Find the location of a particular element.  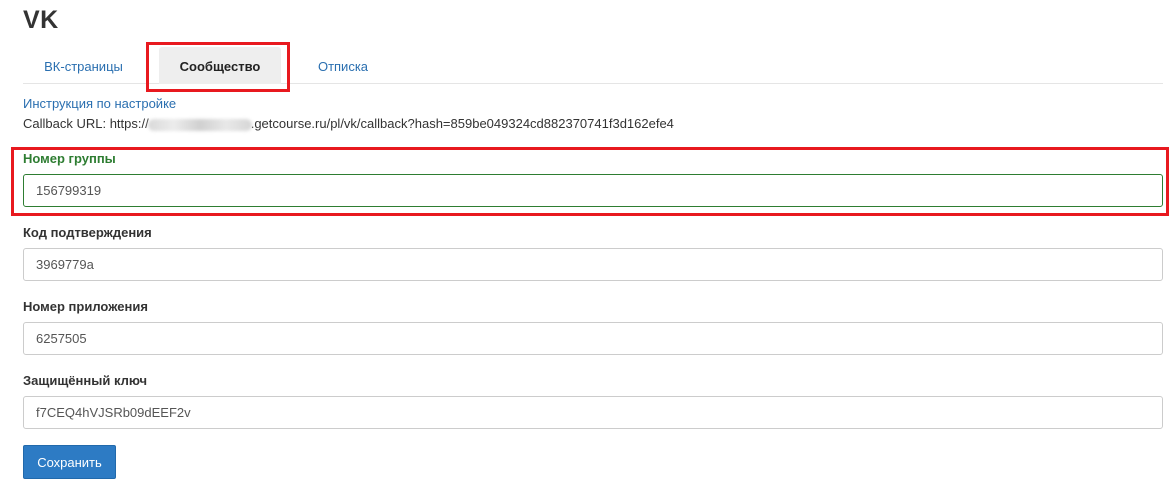

redacted-domain is located at coordinates (199, 124).